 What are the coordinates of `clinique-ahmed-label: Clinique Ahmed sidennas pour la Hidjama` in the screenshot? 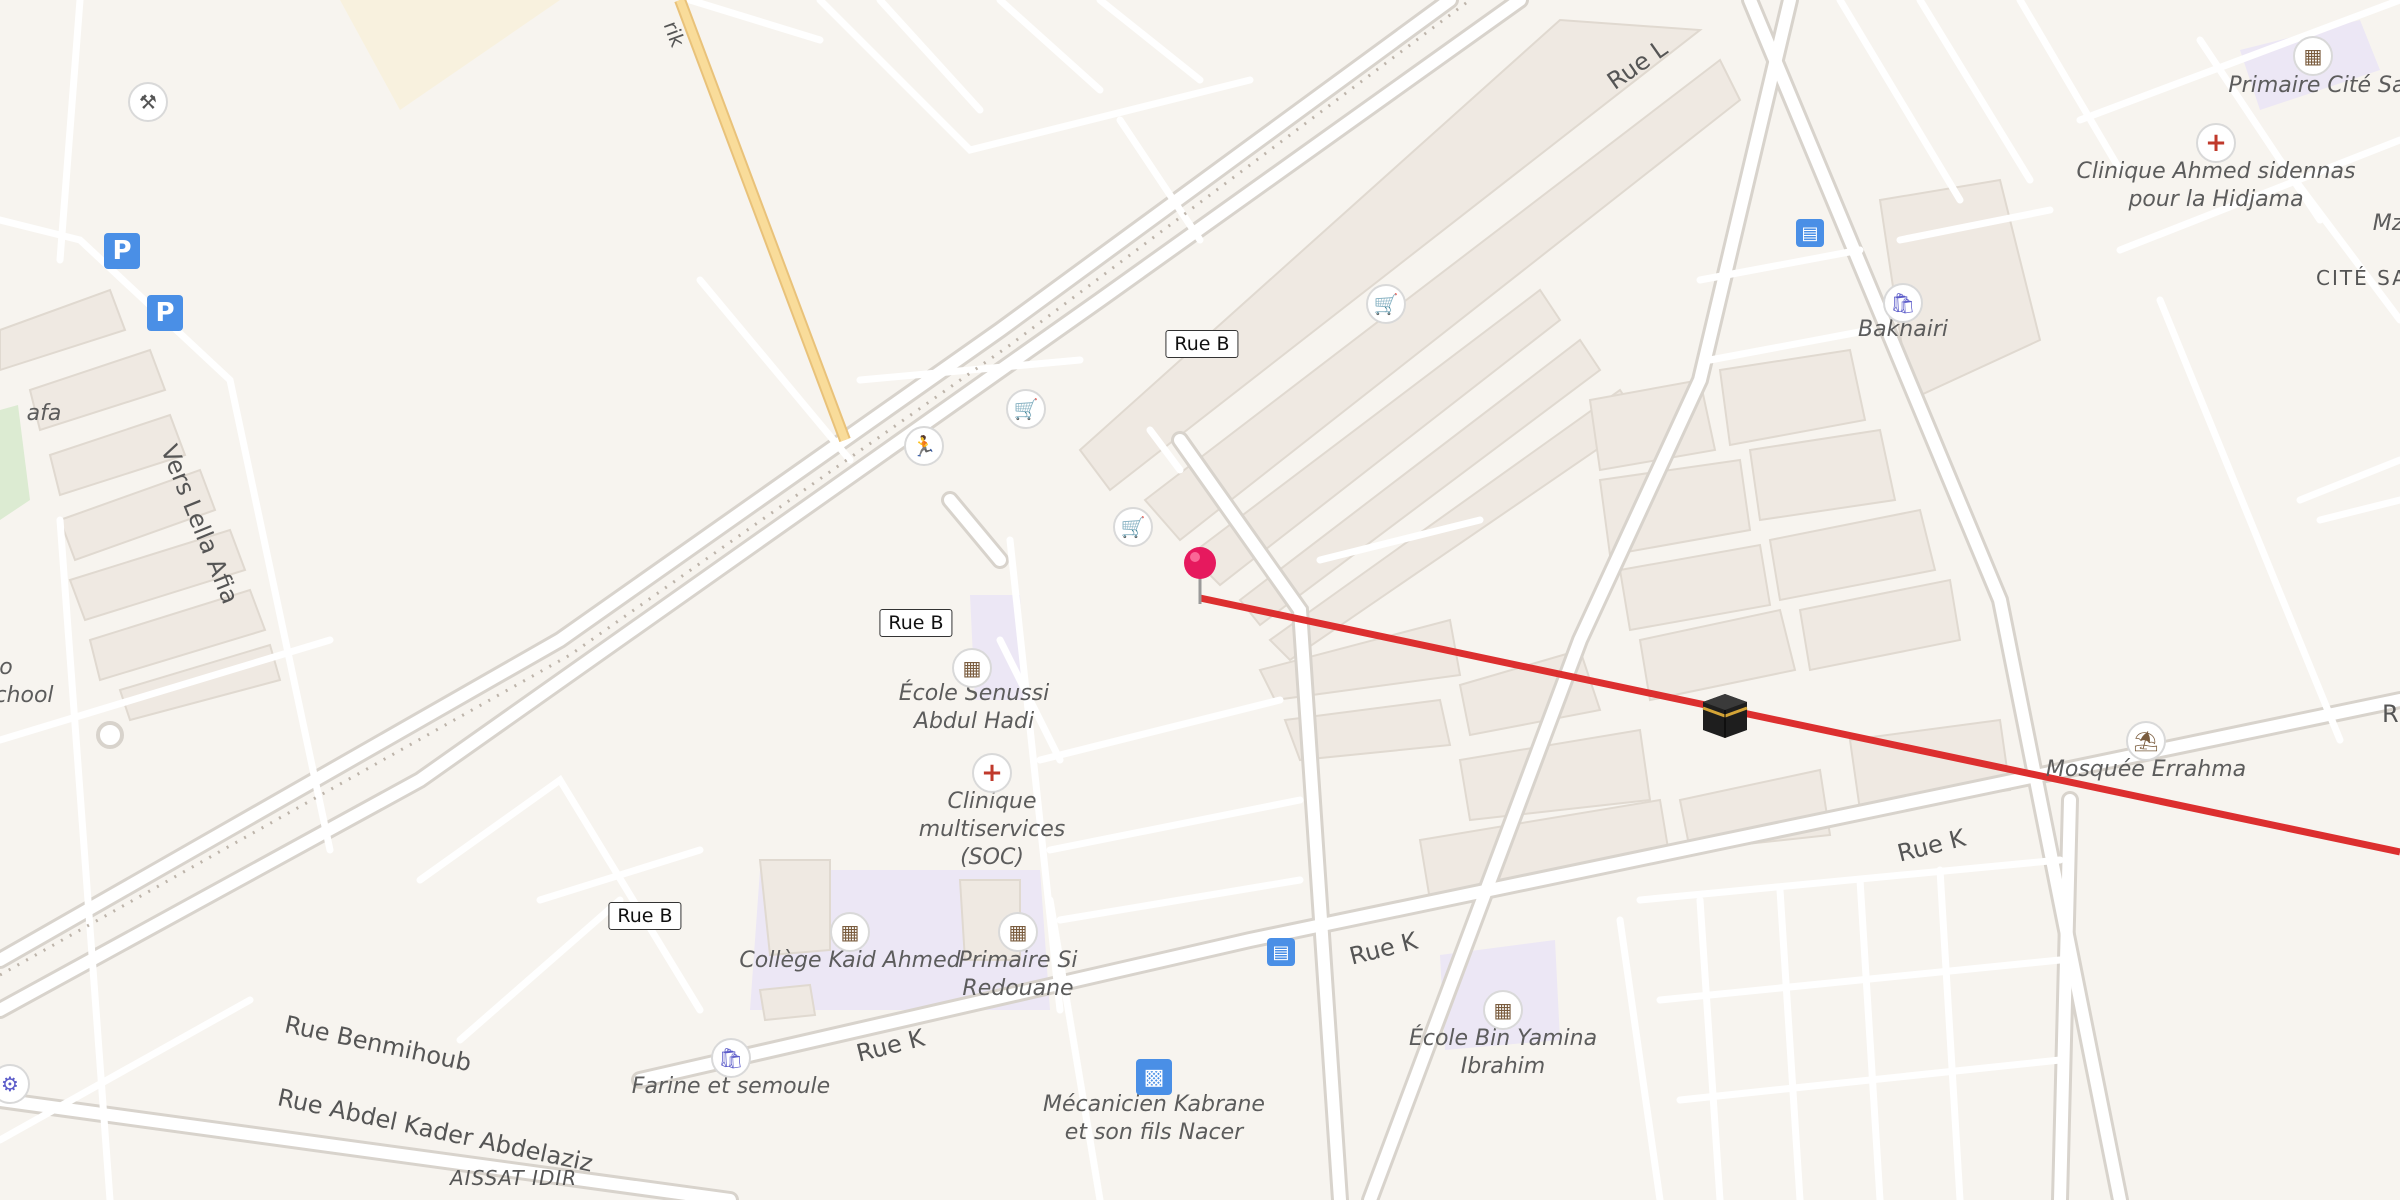 It's located at (2216, 185).